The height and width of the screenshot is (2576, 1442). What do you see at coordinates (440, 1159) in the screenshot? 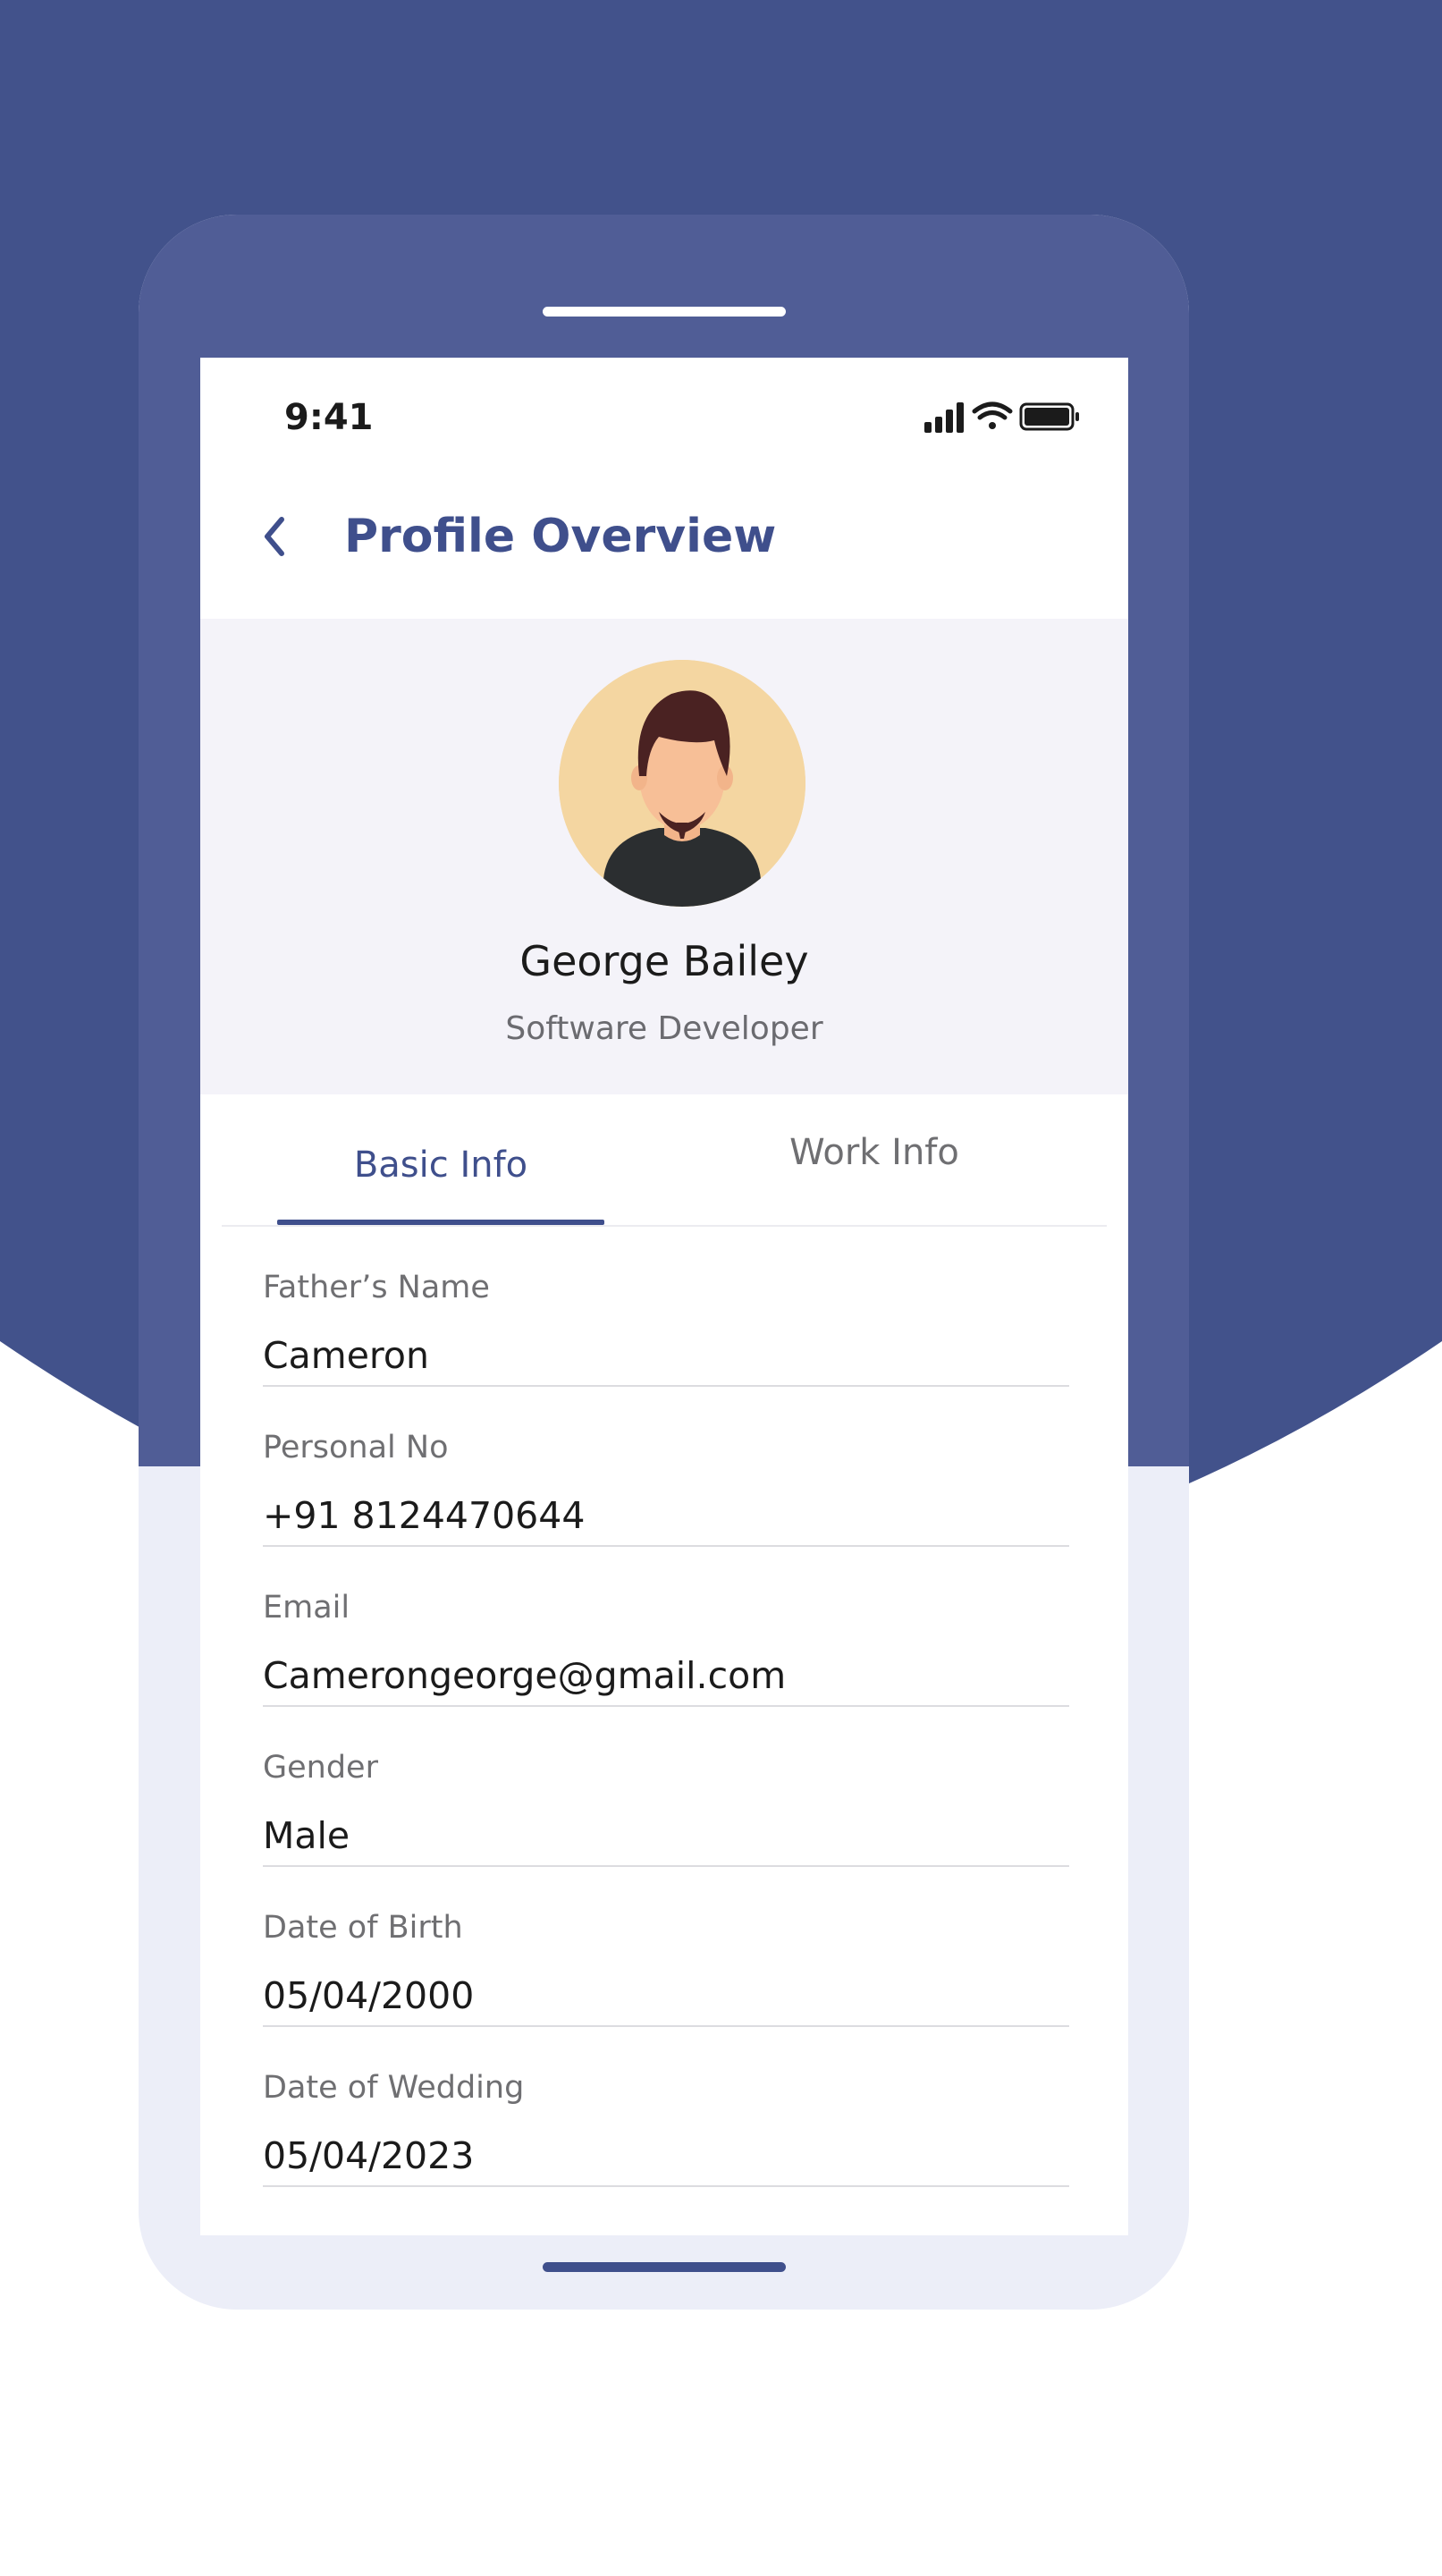
I see `tab-basic-info: Basic Info` at bounding box center [440, 1159].